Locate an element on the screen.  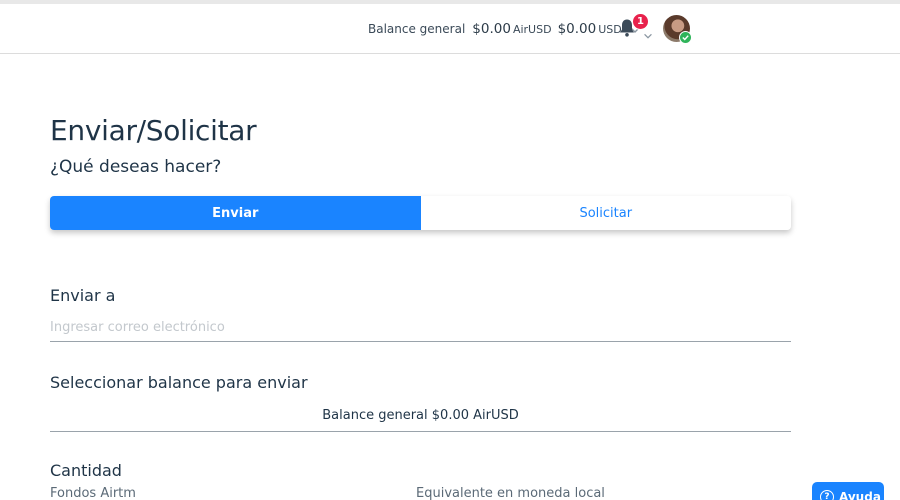
question-mark-icon: ? is located at coordinates (827, 495).